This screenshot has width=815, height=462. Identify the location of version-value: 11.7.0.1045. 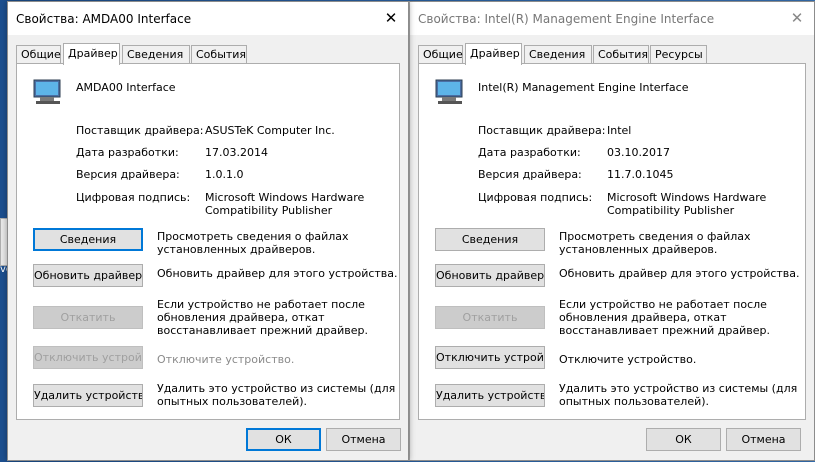
(640, 174).